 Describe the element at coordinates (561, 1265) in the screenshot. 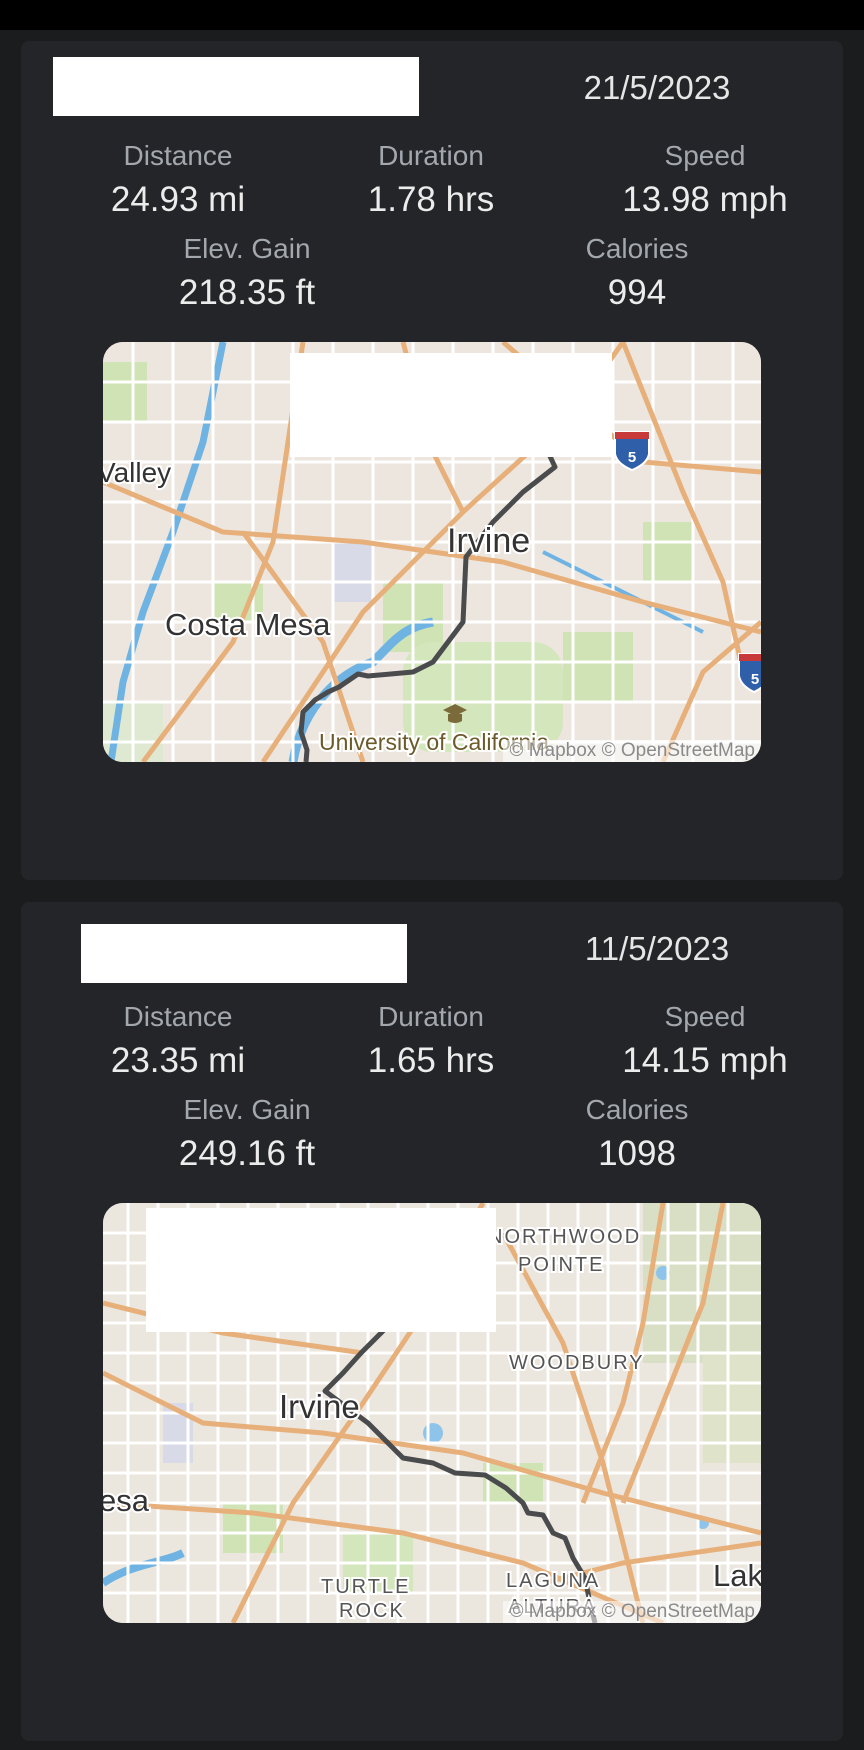

I see `map-label-pointe: POINTE` at that location.